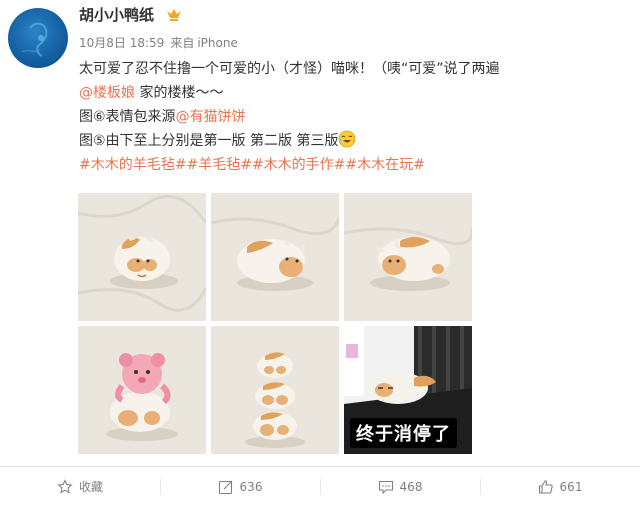 Image resolution: width=640 pixels, height=506 pixels. What do you see at coordinates (121, 43) in the screenshot?
I see `post-date: 10月8日 18:59` at bounding box center [121, 43].